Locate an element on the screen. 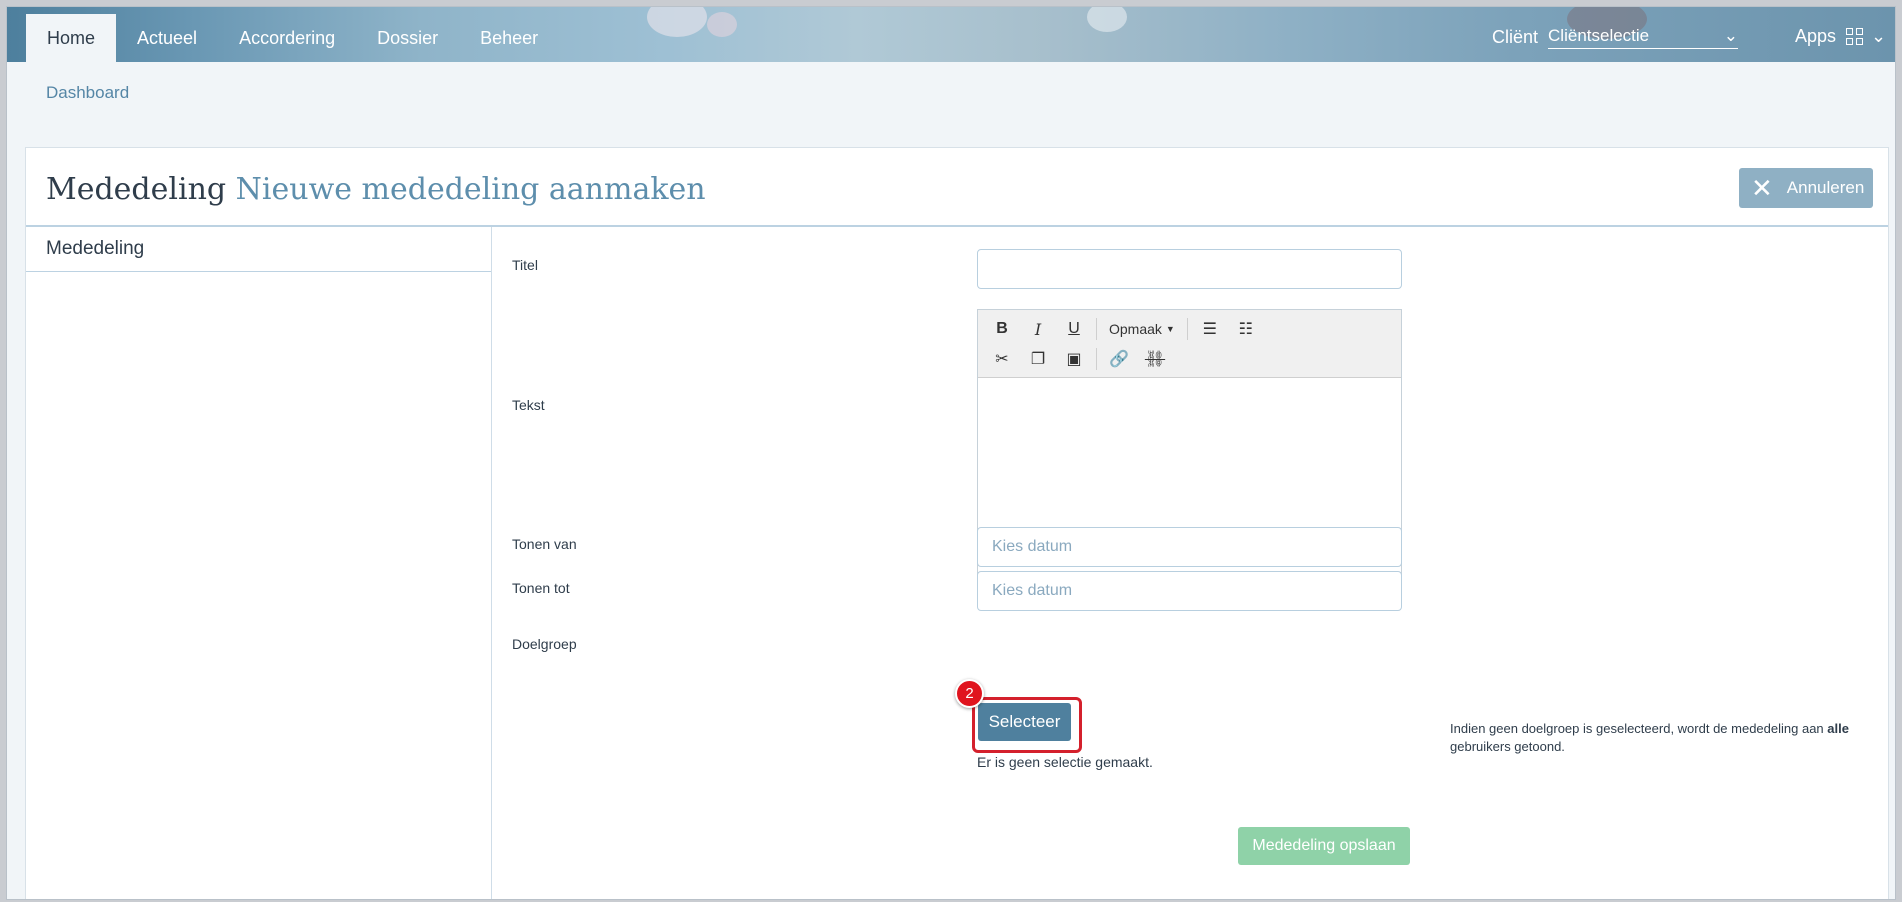 Image resolution: width=1902 pixels, height=902 pixels. page-title-main: Mededeling is located at coordinates (136, 189).